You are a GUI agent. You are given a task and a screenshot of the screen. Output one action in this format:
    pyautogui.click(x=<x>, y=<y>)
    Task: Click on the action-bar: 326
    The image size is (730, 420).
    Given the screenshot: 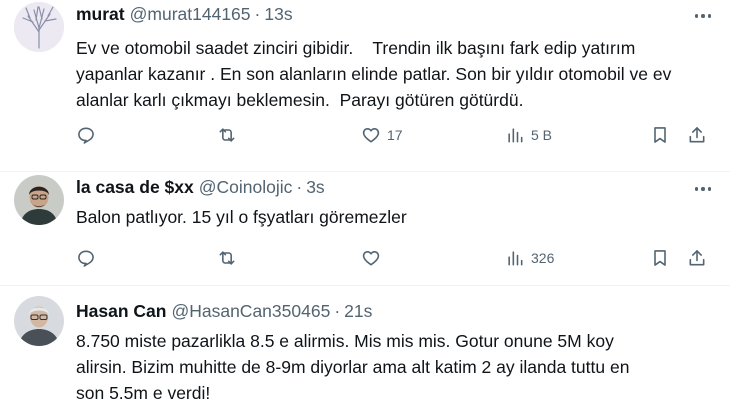 What is the action you would take?
    pyautogui.click(x=365, y=258)
    